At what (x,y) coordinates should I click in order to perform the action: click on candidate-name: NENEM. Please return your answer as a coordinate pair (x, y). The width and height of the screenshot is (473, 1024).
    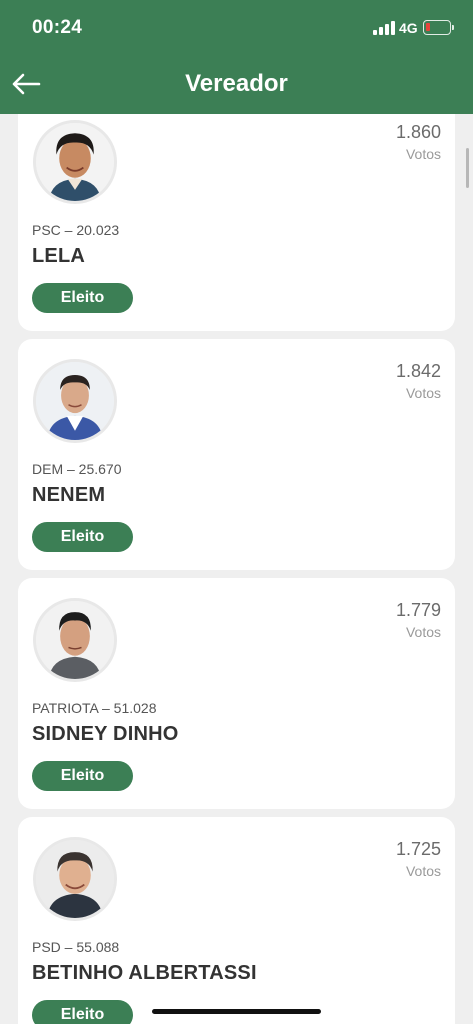
    Looking at the image, I should click on (69, 495).